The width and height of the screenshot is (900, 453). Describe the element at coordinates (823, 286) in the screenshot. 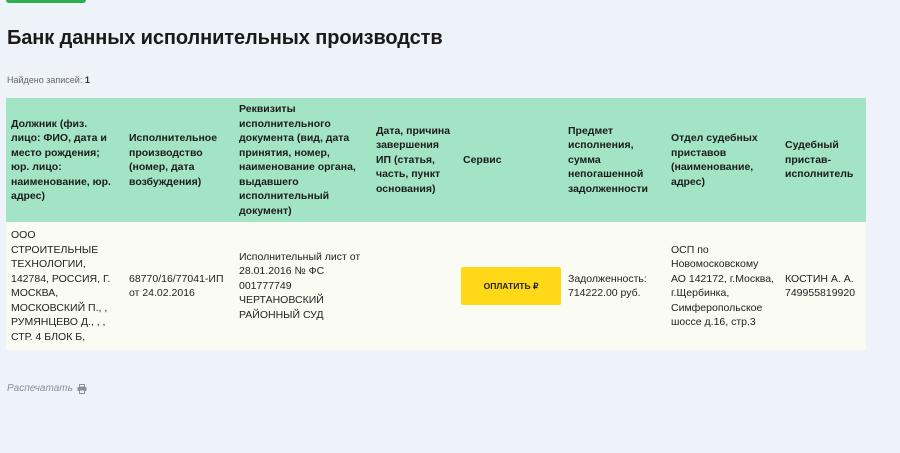

I see `cell-bailiff: КОСТИН А. А. 749955819920` at that location.